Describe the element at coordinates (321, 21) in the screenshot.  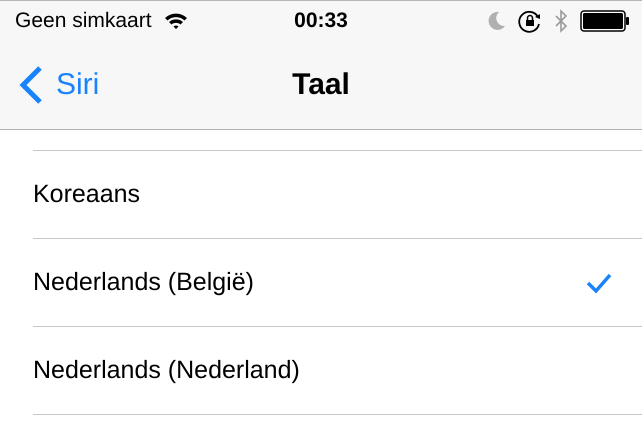
I see `clock-time: 00:33` at that location.